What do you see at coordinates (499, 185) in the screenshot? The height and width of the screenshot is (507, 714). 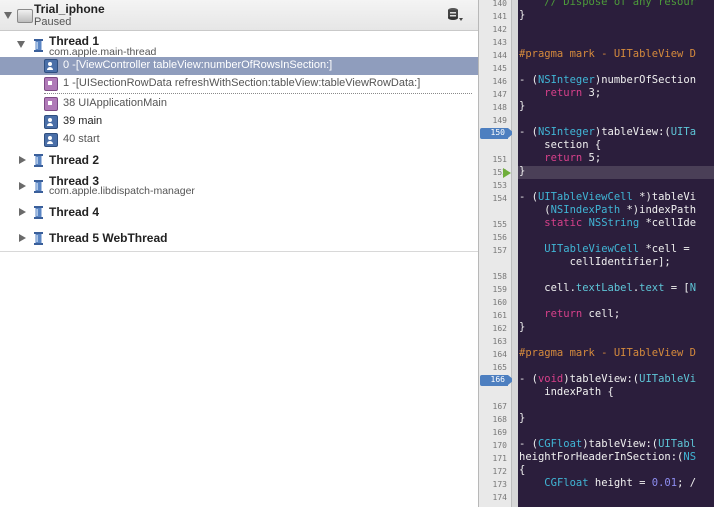 I see `line-number: 153` at bounding box center [499, 185].